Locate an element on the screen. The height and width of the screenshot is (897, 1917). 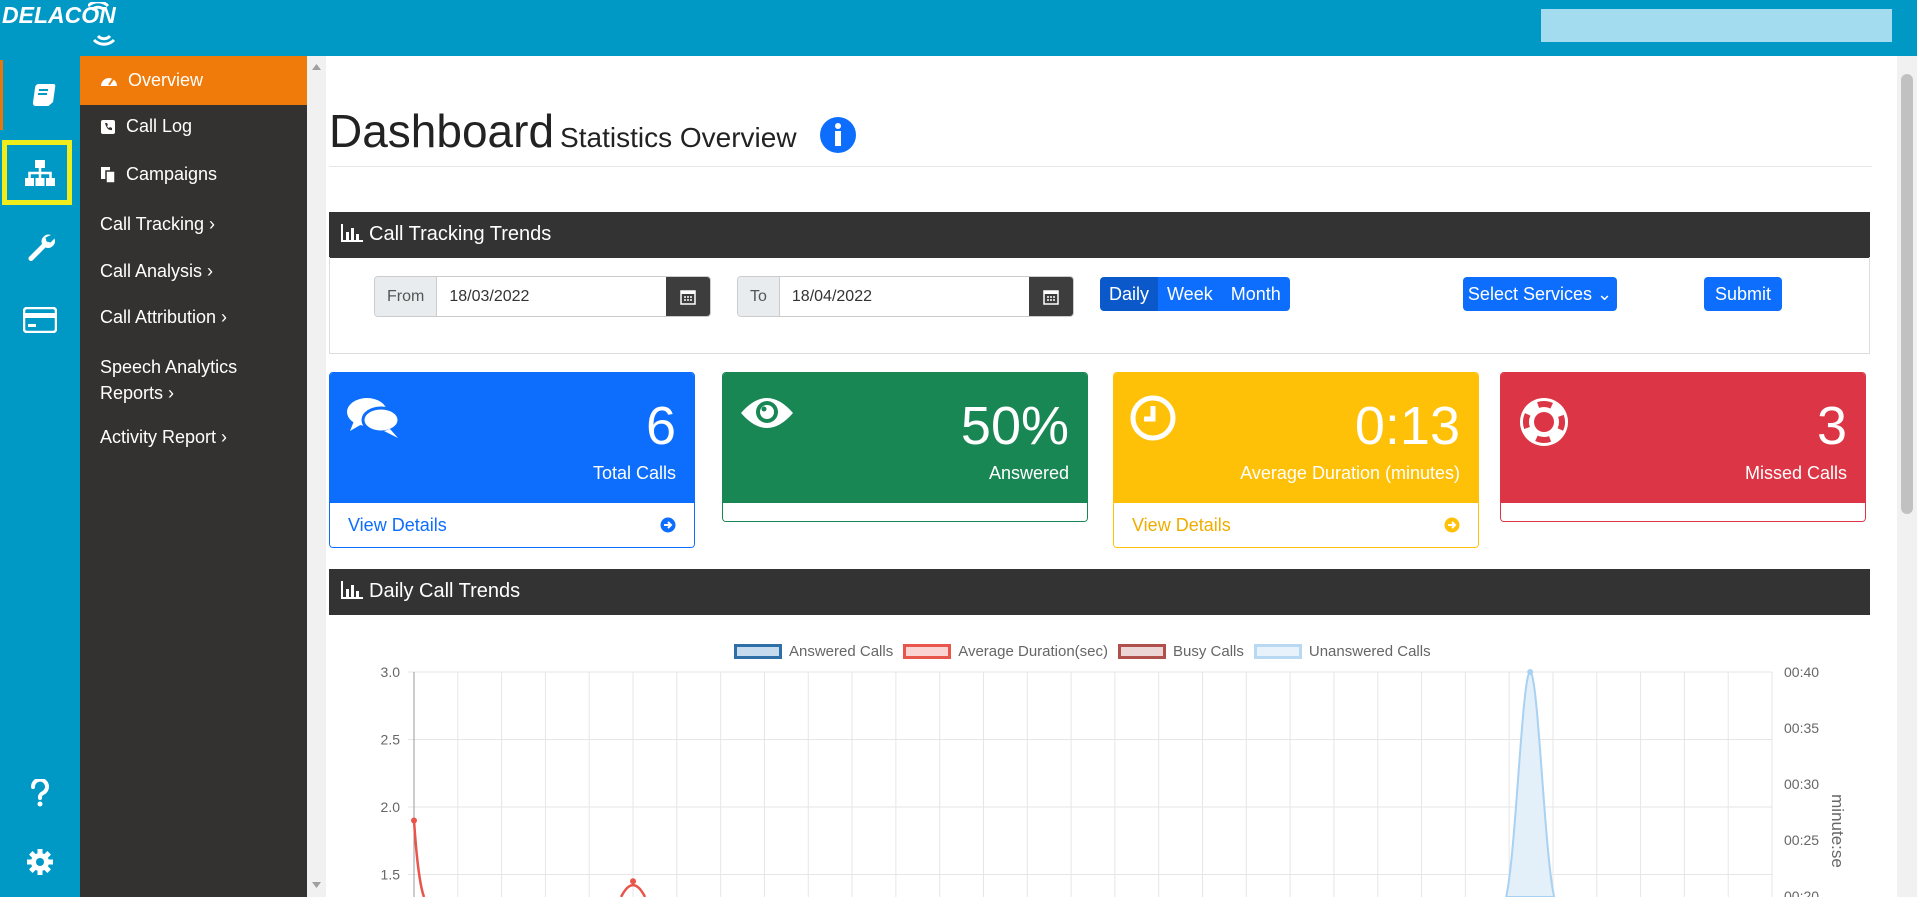
y-left-tick-label: 2.5 is located at coordinates (391, 740).